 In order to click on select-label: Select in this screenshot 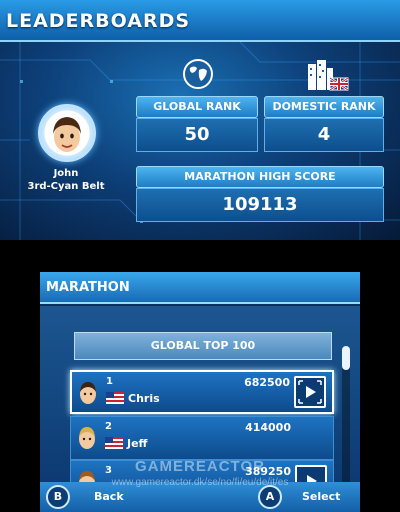, I will do `click(321, 496)`.